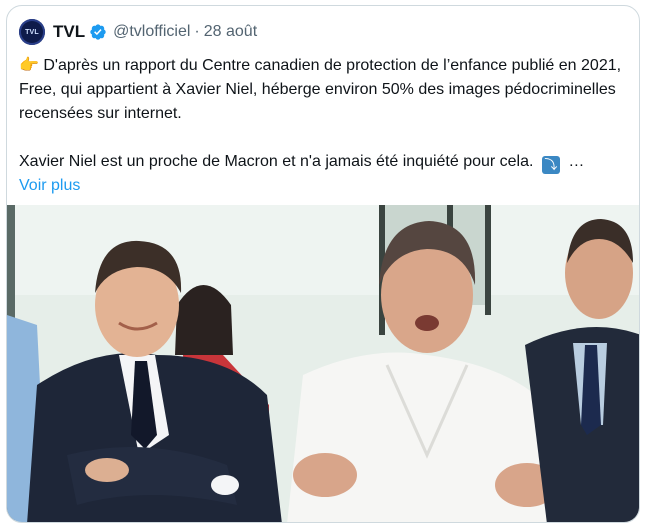 The image size is (646, 527). Describe the element at coordinates (550, 165) in the screenshot. I see `arrow-curving-down-icon: ⤵` at that location.